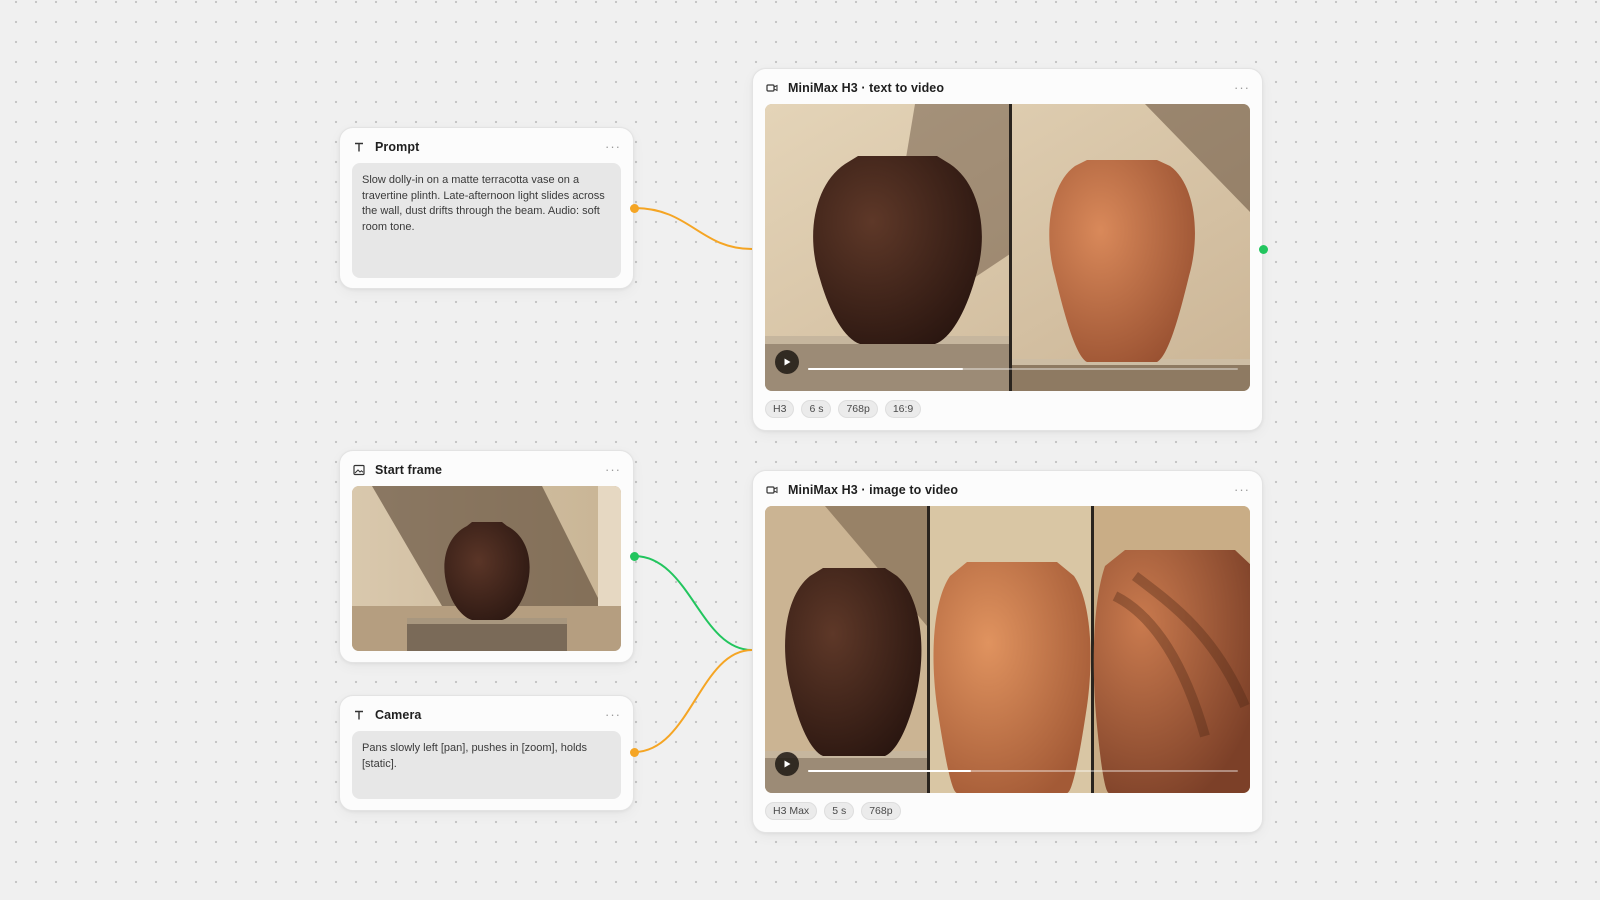  I want to click on prompt-output-port, so click(634, 208).